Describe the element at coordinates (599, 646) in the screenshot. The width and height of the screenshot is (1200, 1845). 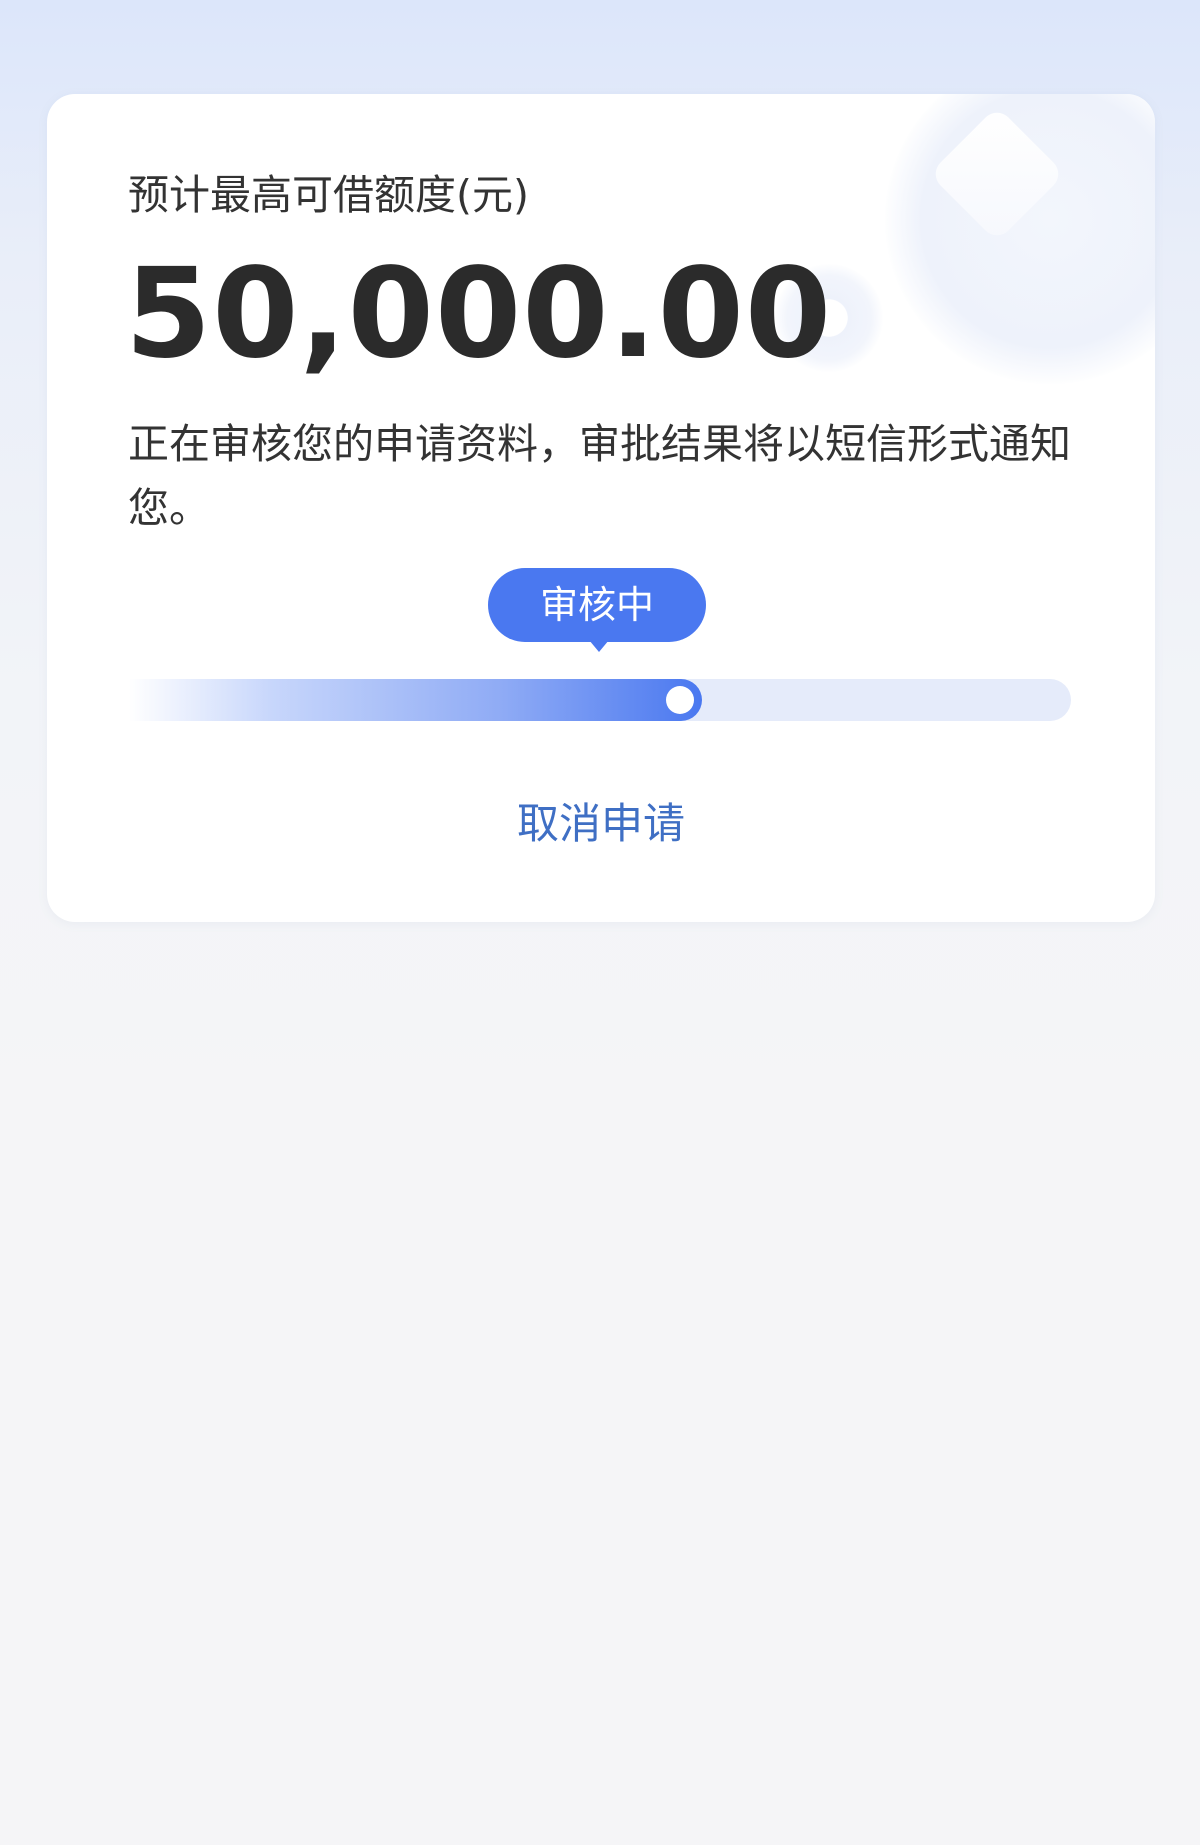
I see `tooltip-arrow-icon` at that location.